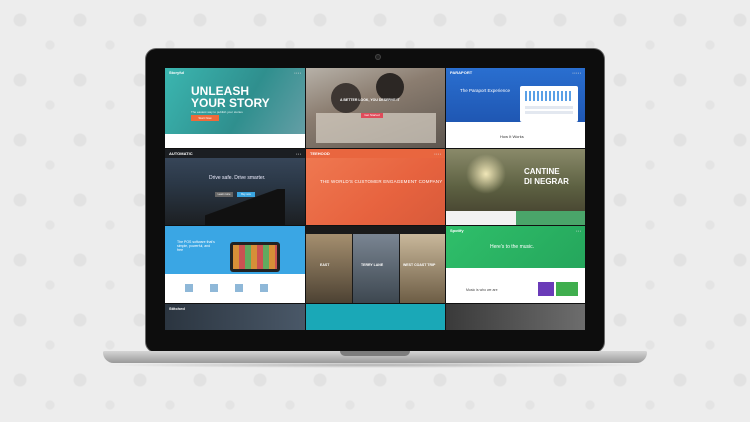 This screenshot has width=750, height=422. Describe the element at coordinates (235, 288) in the screenshot. I see `feature-icons` at that location.